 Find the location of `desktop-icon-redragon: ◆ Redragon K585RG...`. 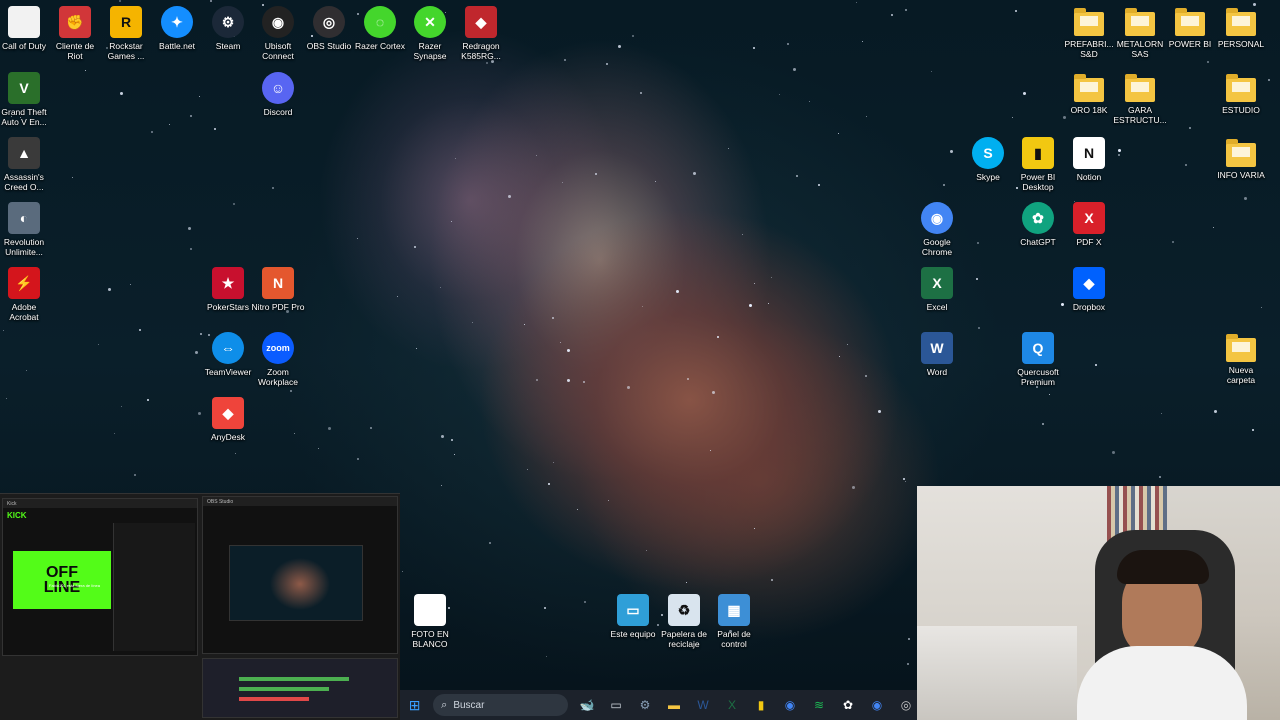

desktop-icon-redragon: ◆ Redragon K585RG... is located at coordinates (481, 33).